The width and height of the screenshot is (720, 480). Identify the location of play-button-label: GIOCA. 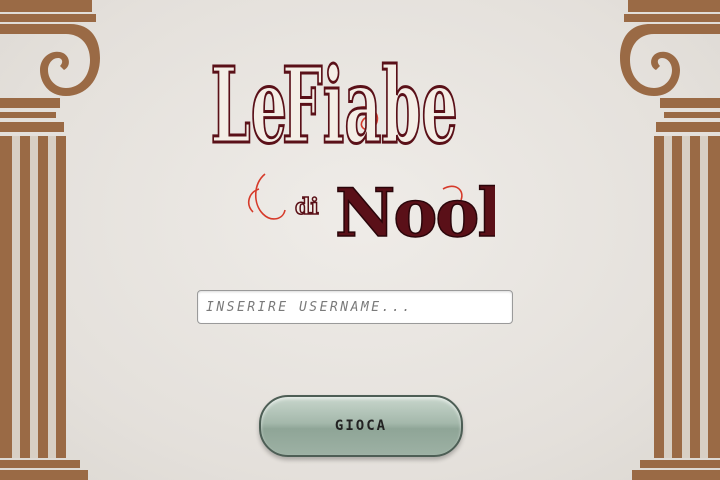
(361, 426).